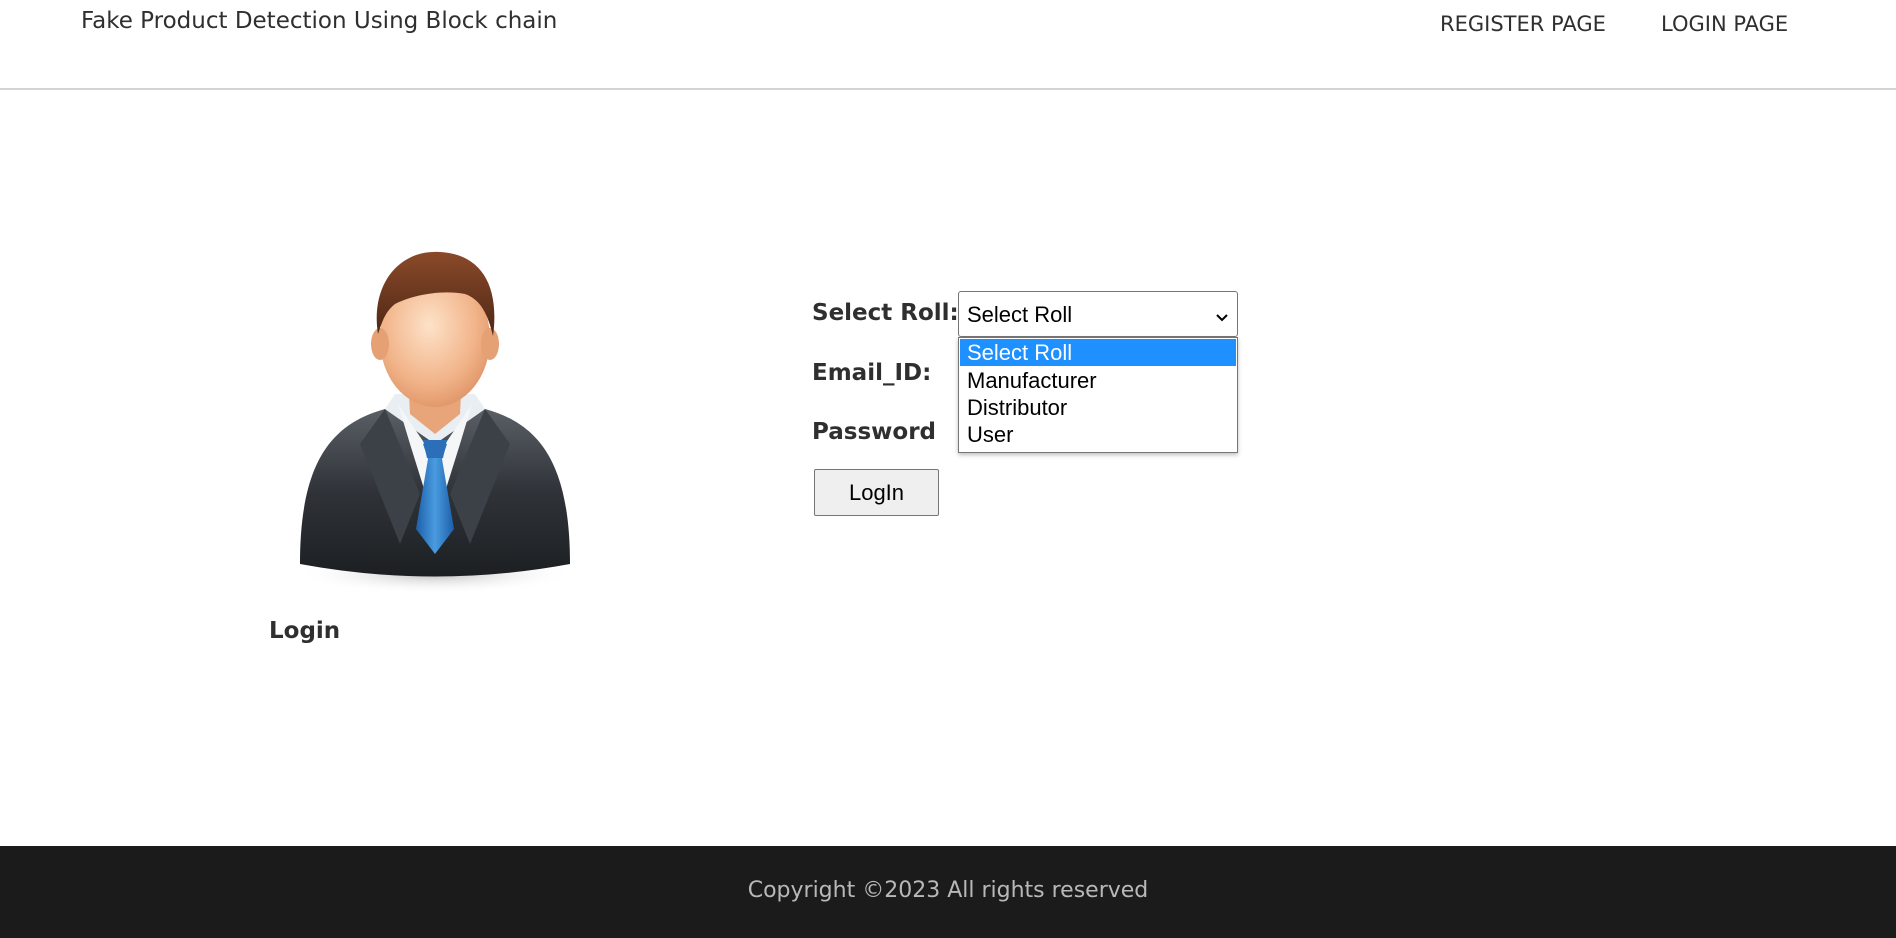  I want to click on option-manufacturer: Manufacturer, so click(1098, 380).